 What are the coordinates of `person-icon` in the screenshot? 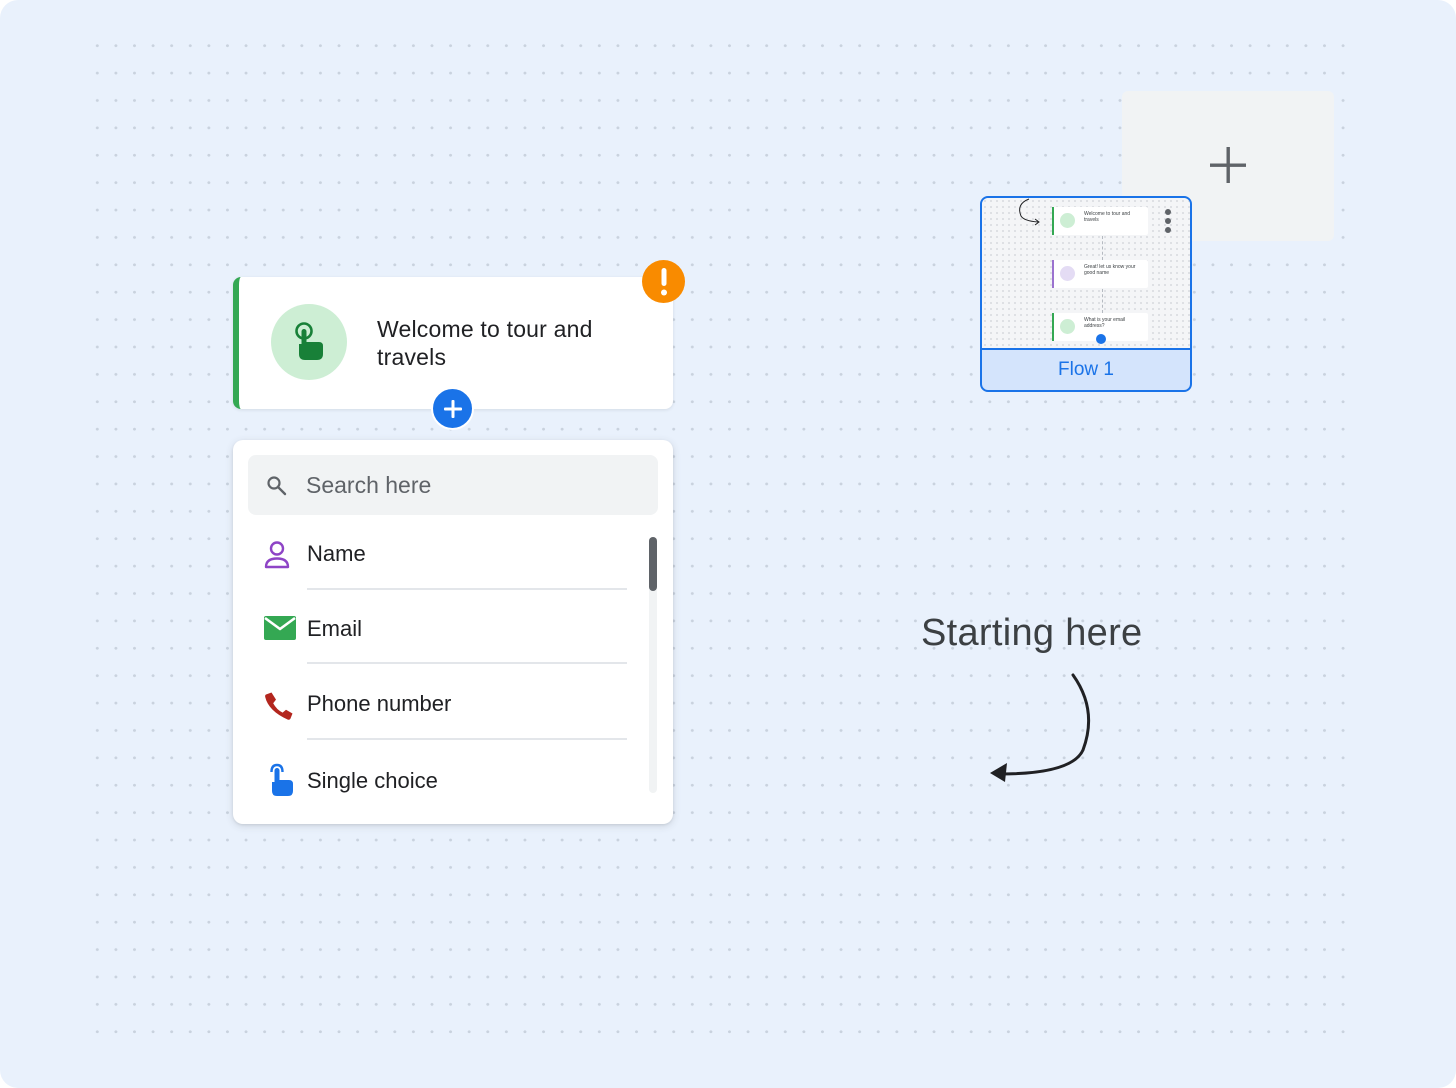 It's located at (277, 555).